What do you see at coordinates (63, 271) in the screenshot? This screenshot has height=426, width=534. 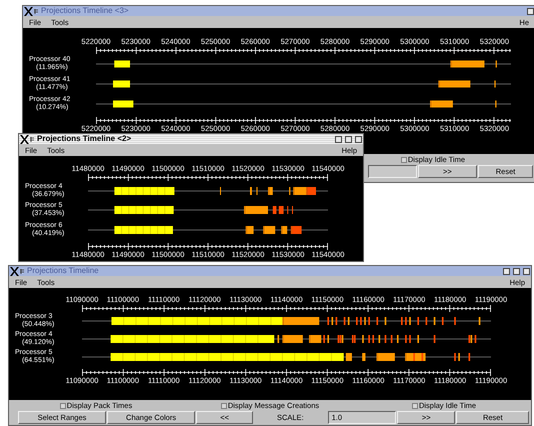 I see `window-title: Projections Timeline` at bounding box center [63, 271].